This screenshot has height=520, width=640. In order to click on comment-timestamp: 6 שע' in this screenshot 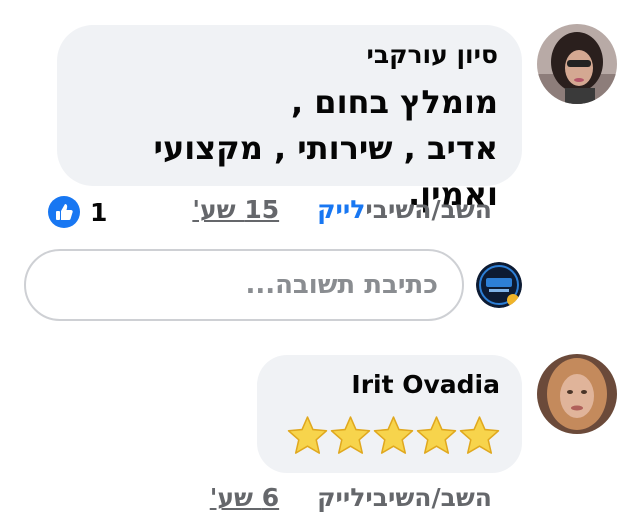, I will do `click(244, 497)`.